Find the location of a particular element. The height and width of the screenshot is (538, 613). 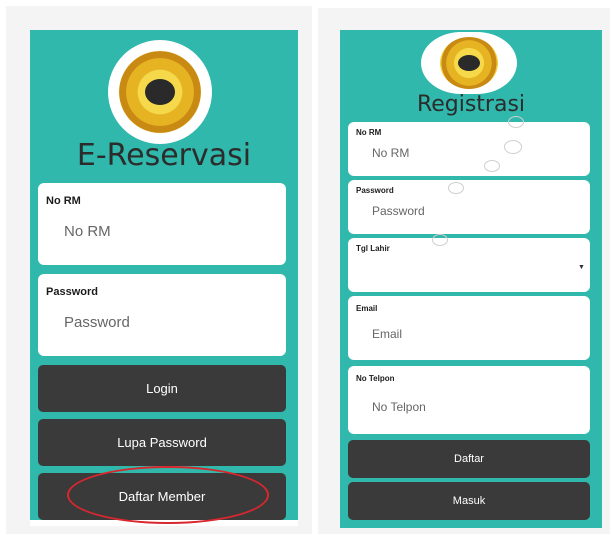

register-member-button: Daftar Member is located at coordinates (162, 496).